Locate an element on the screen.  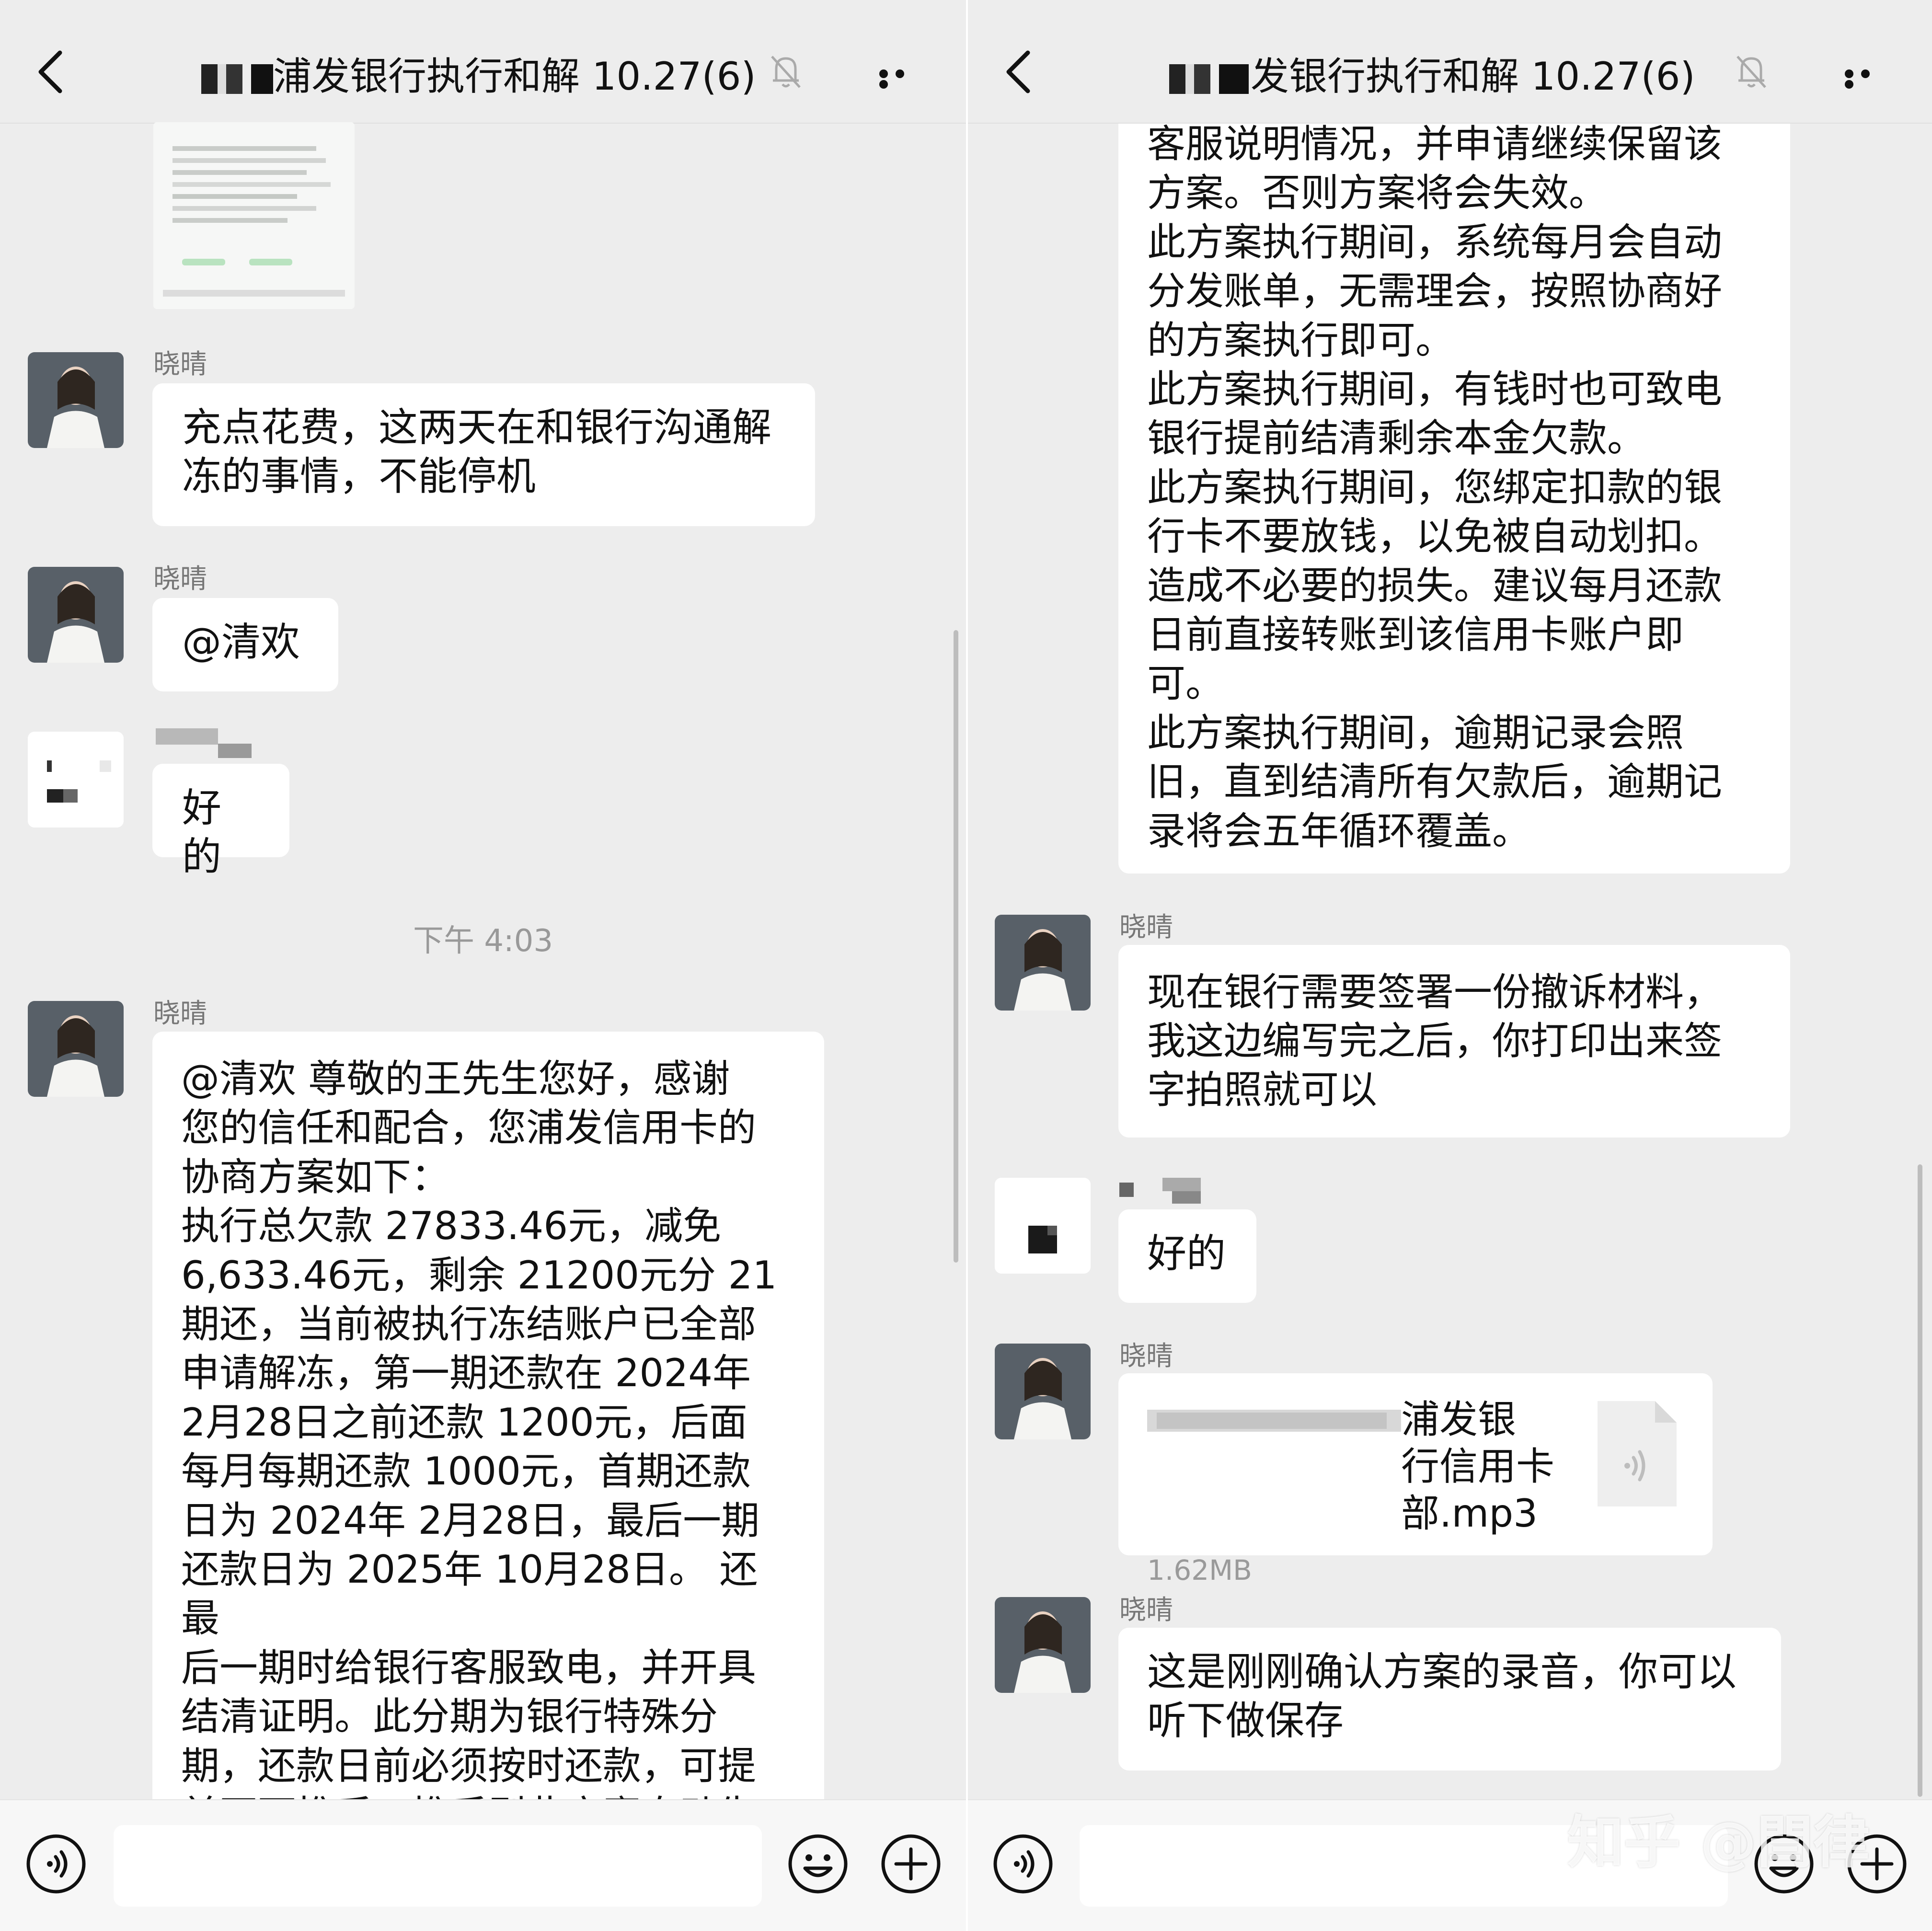
screenshot-image is located at coordinates (254, 215).